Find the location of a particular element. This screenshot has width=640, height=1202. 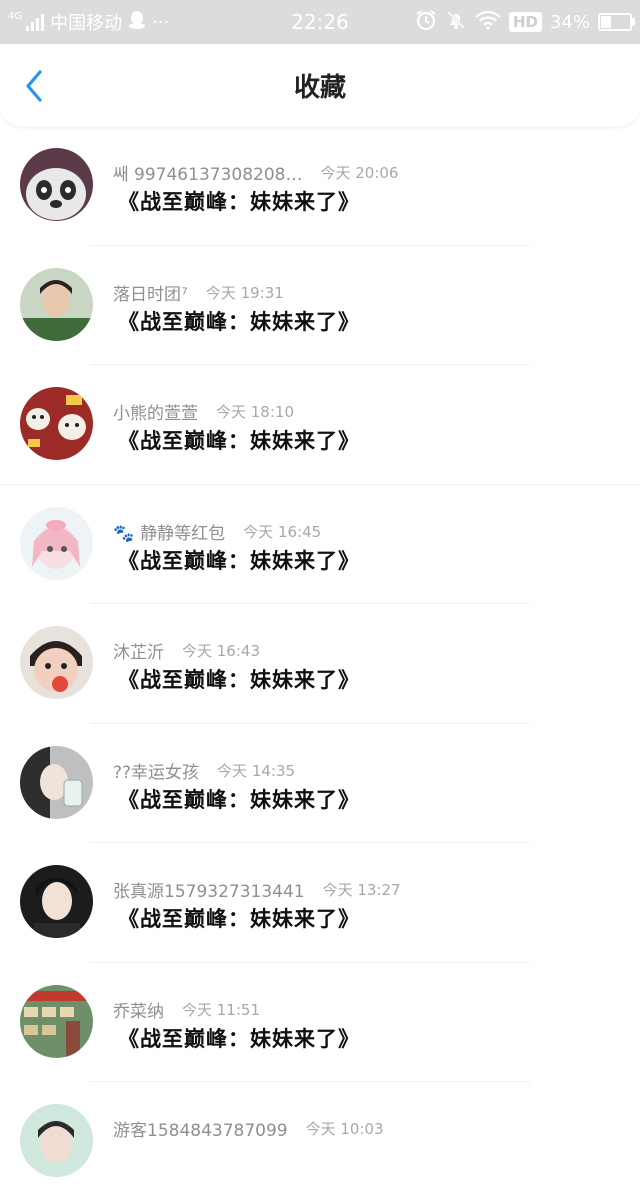

list-item: ??幸运女孩 今天 14:35 《战至巅峰：妹妹来了》 is located at coordinates (320, 783).